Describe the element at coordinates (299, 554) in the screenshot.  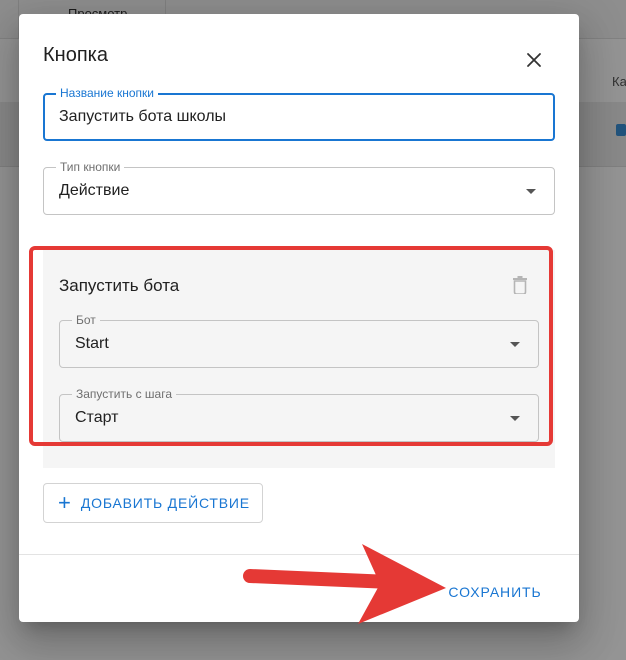
I see `footer-divider` at that location.